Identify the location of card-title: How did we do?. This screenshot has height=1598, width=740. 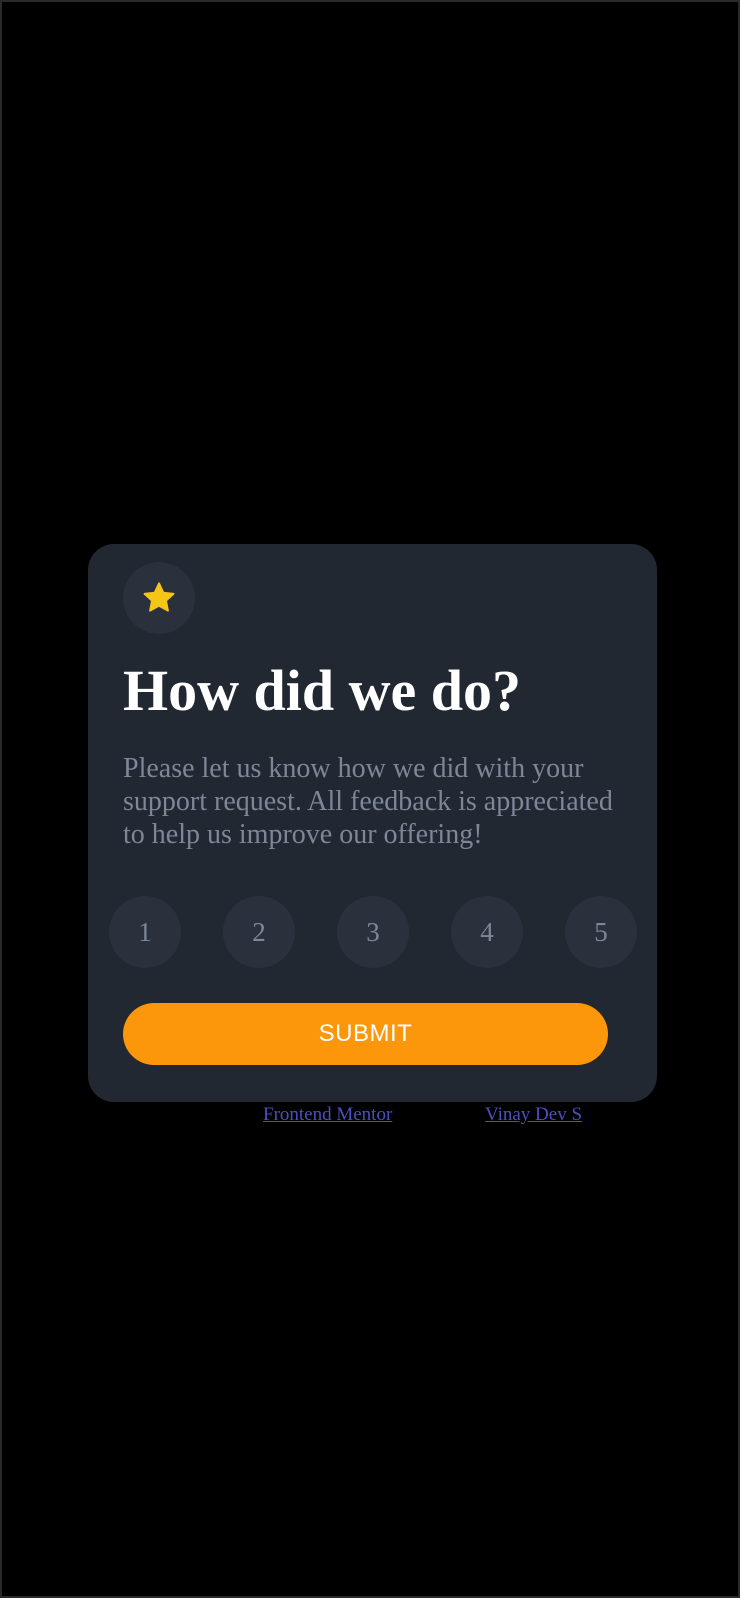
(322, 690).